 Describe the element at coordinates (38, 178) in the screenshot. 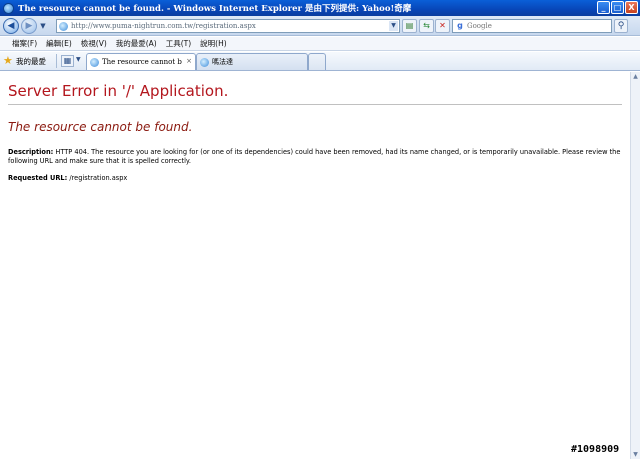

I see `requested-url-label: Requested URL:` at that location.